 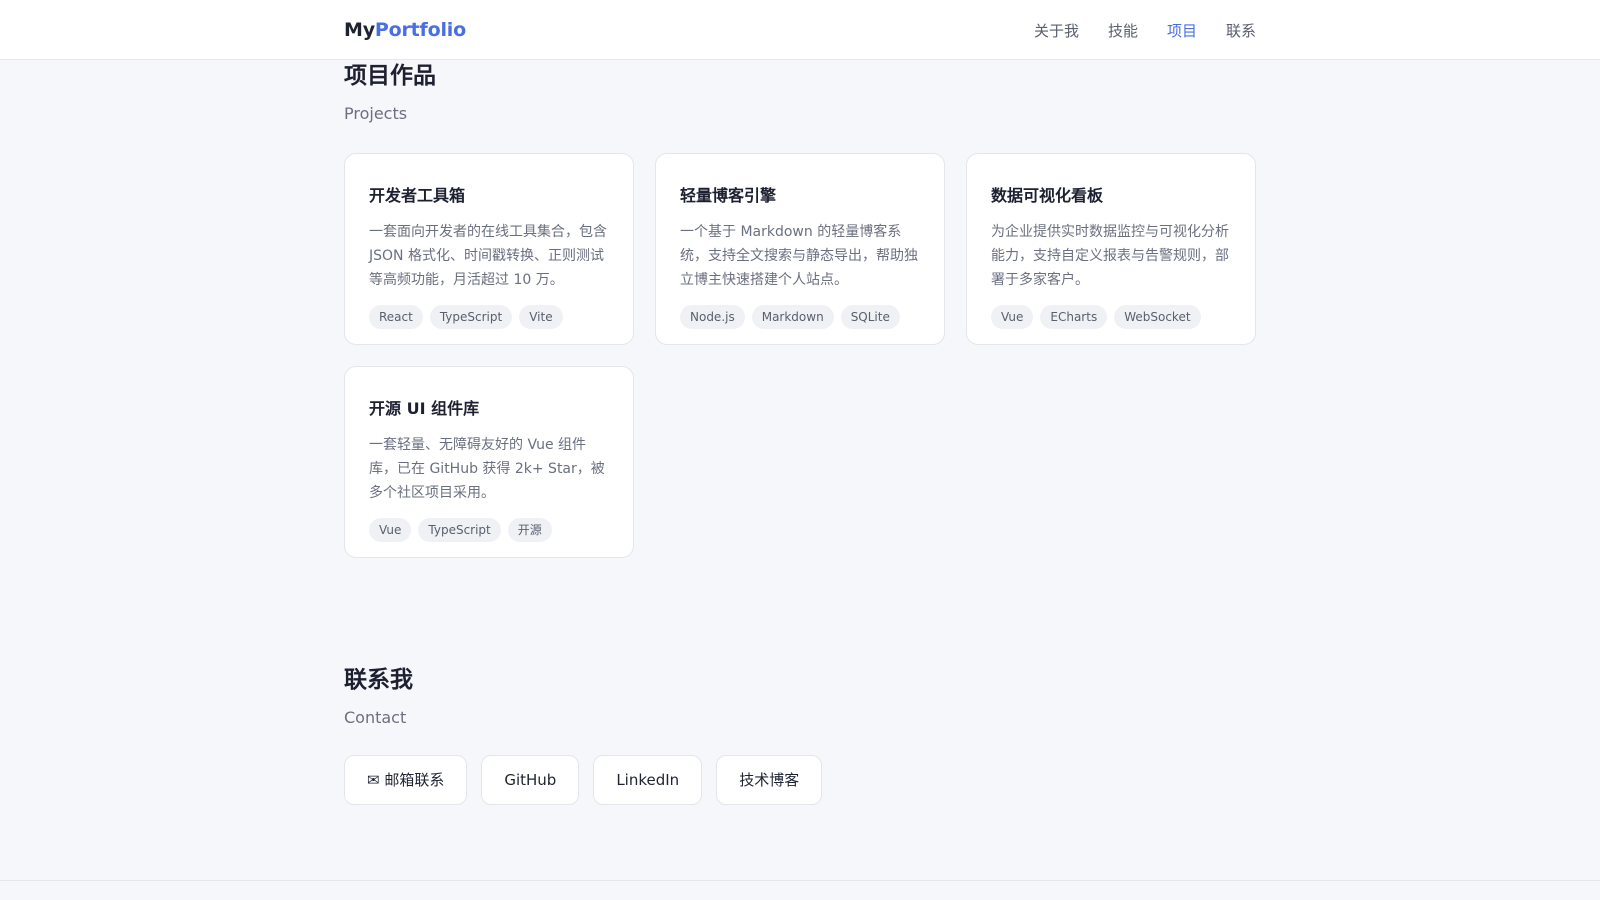 What do you see at coordinates (396, 317) in the screenshot?
I see `tag: React` at bounding box center [396, 317].